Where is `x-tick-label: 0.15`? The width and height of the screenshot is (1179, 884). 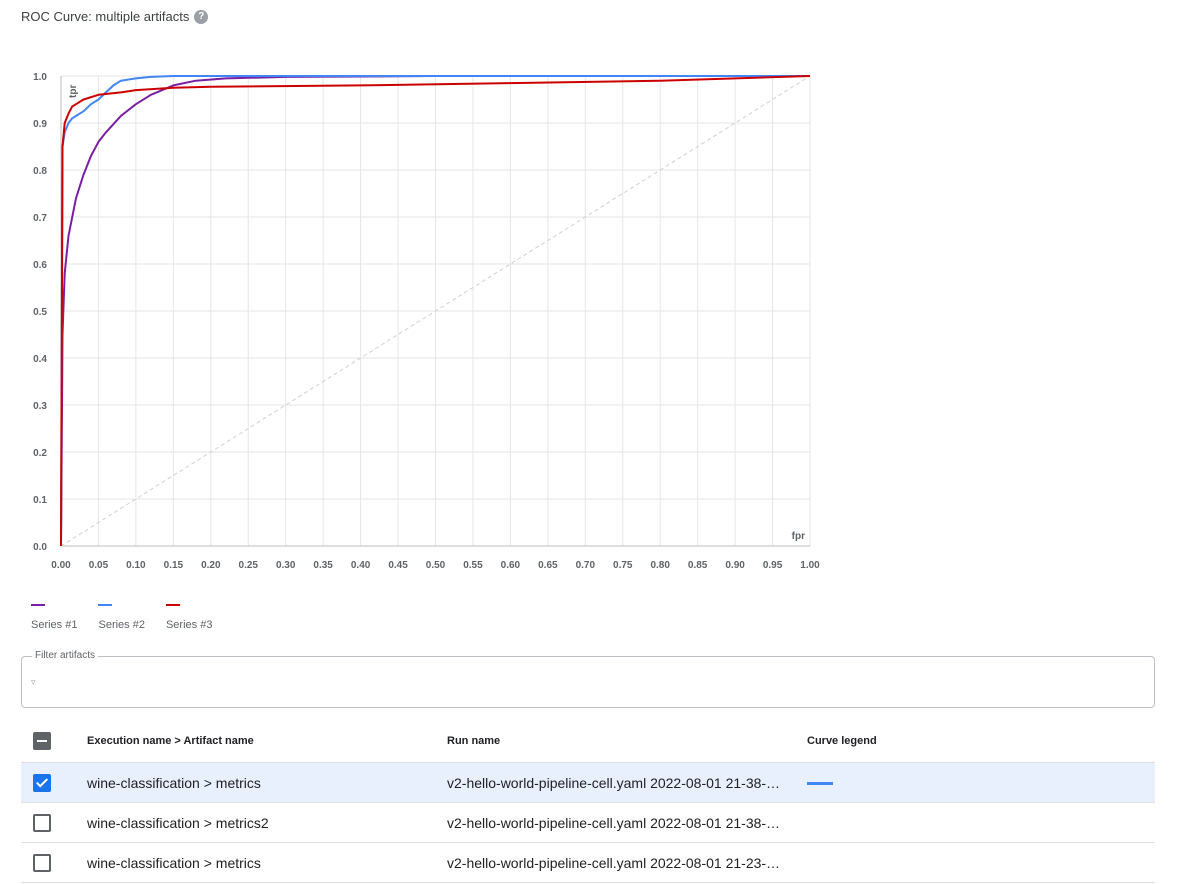 x-tick-label: 0.15 is located at coordinates (174, 565).